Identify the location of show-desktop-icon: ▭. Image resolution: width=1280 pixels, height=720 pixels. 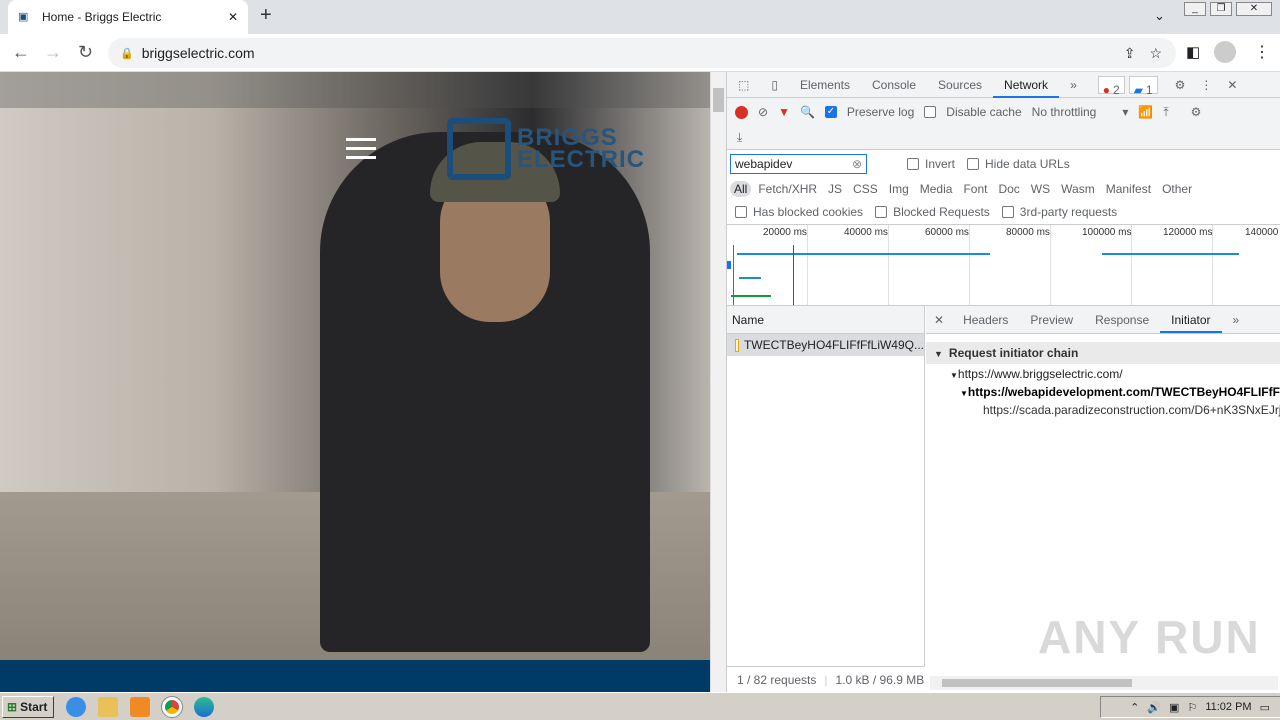
(1265, 707).